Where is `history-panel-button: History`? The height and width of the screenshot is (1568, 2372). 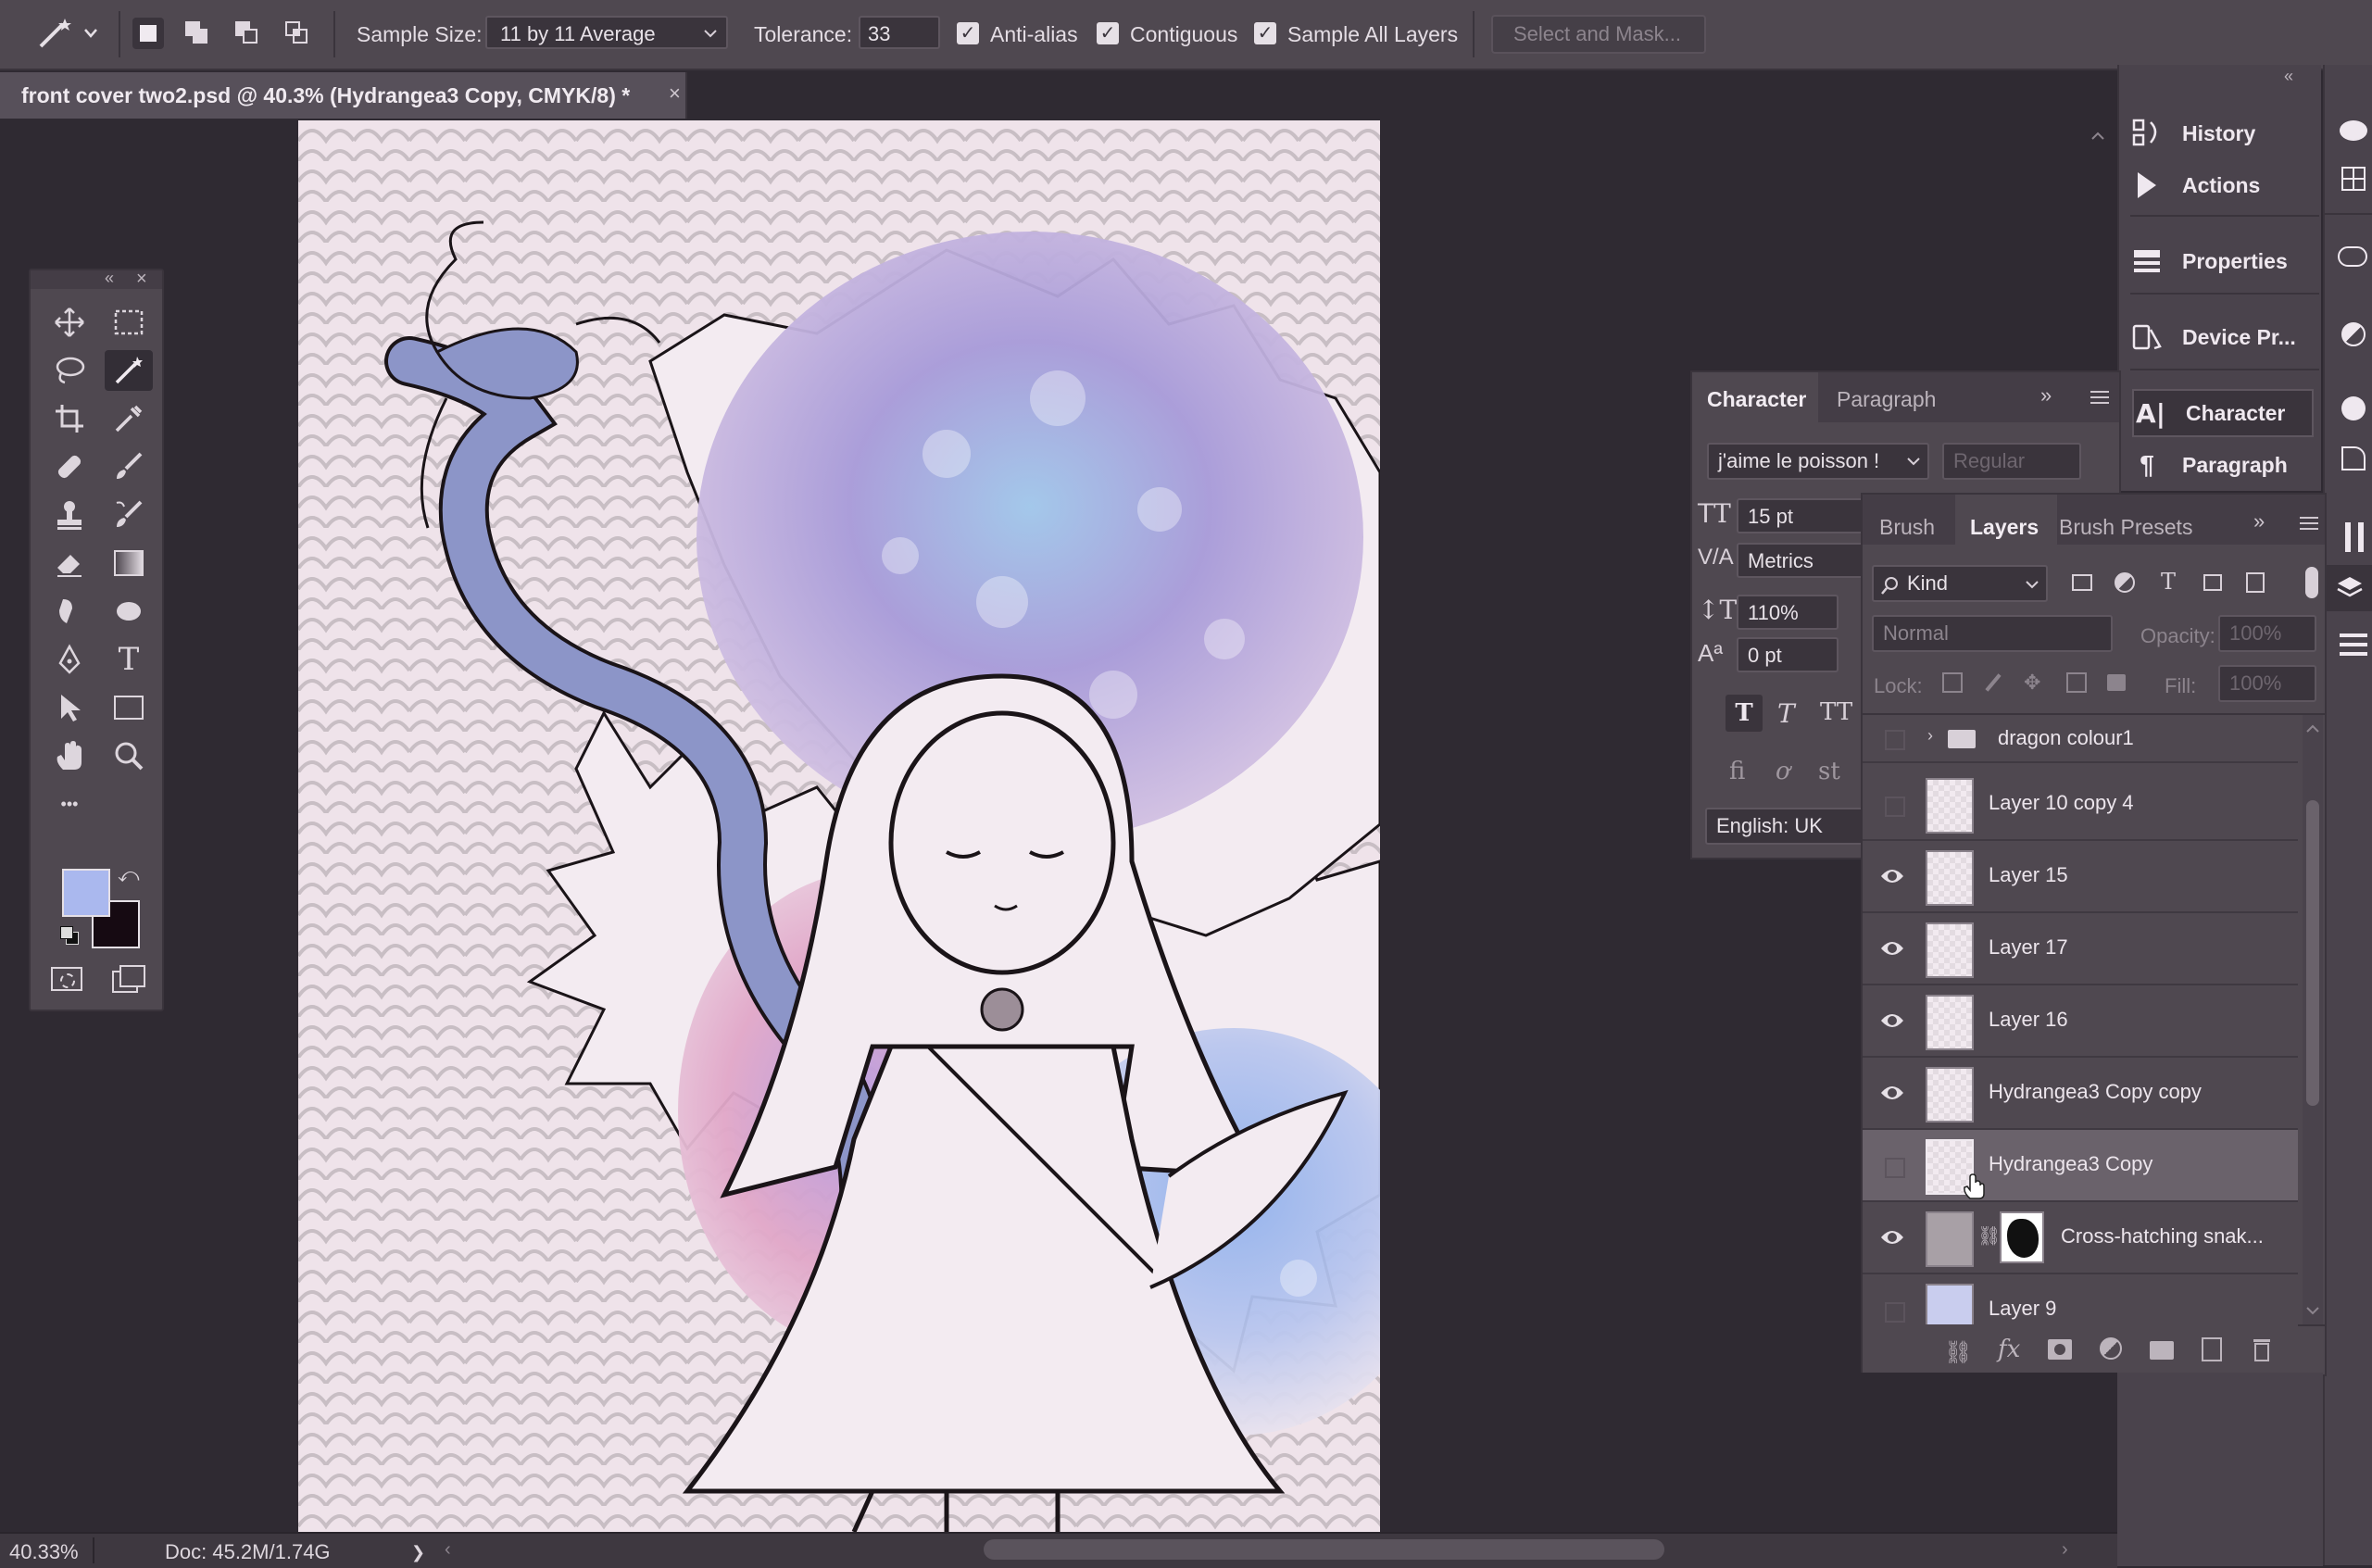
history-panel-button: History is located at coordinates (2223, 133).